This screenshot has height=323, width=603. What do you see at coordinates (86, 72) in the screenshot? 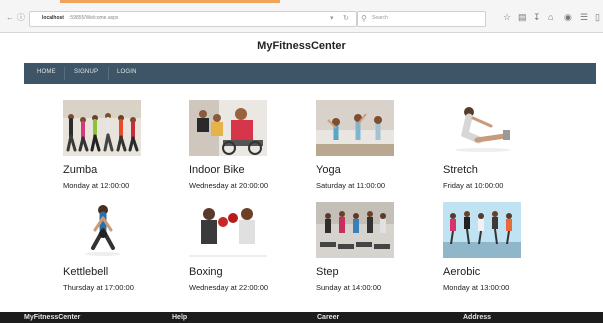
I see `nav-signup-link: SIGNUP` at bounding box center [86, 72].